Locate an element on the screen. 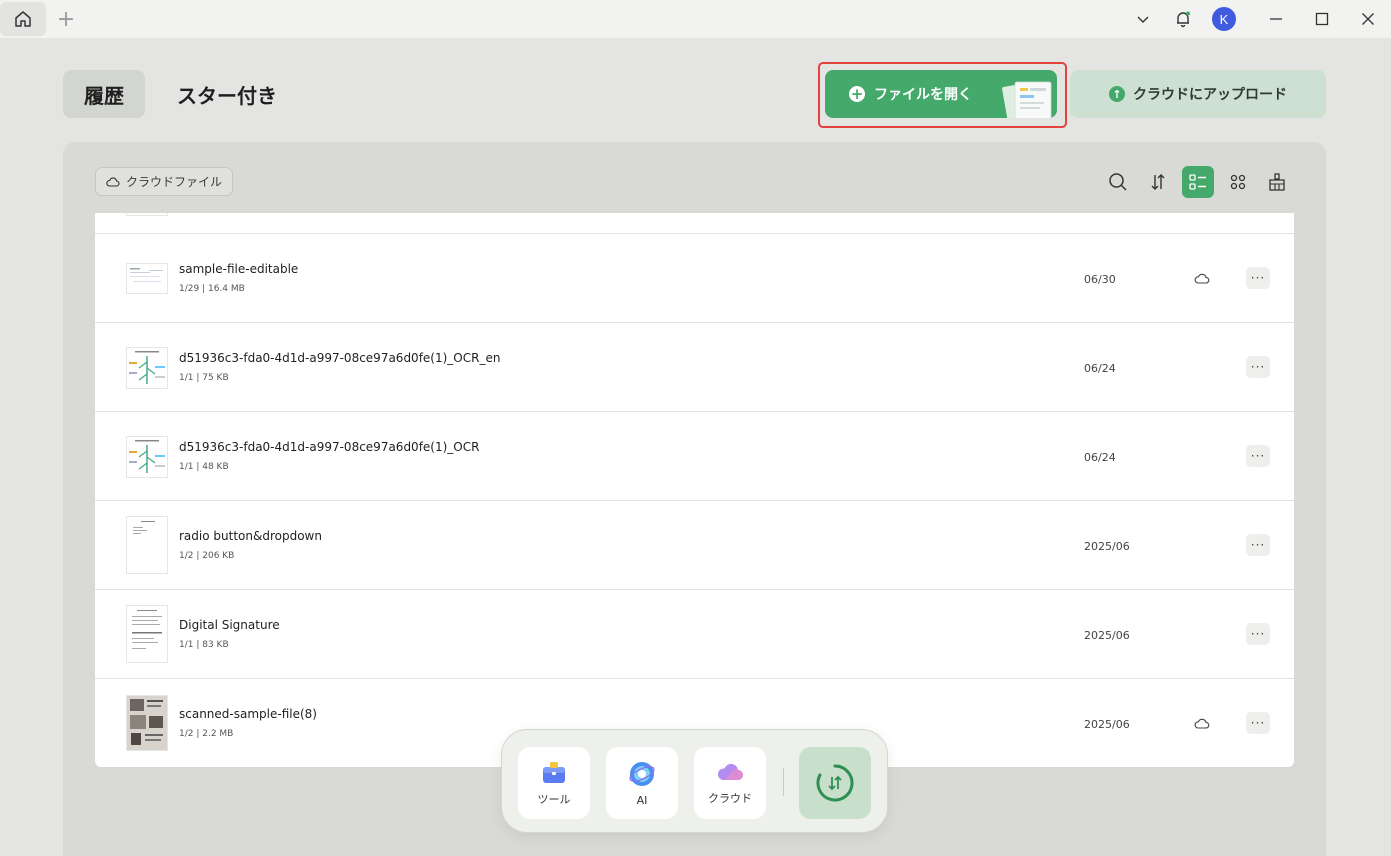 The height and width of the screenshot is (856, 1391). list-view-button is located at coordinates (1198, 182).